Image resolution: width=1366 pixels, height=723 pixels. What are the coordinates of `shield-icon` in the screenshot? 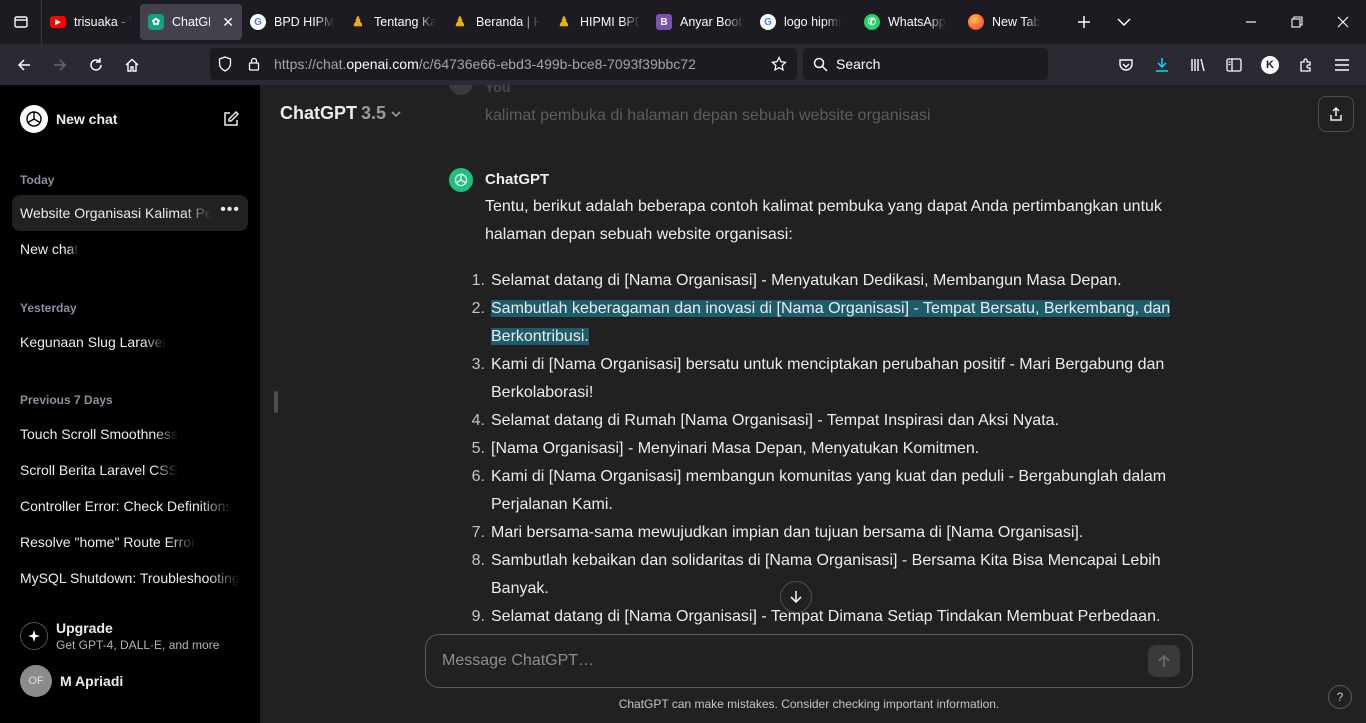 It's located at (226, 64).